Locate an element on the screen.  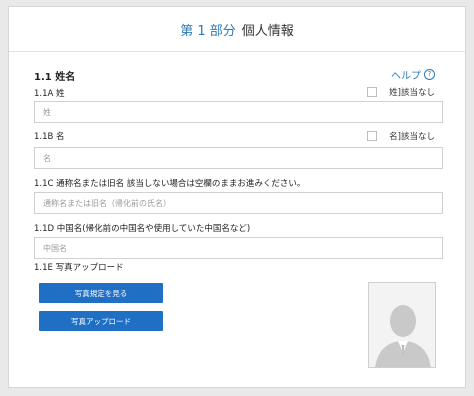
given-name-input: 名 is located at coordinates (238, 158).